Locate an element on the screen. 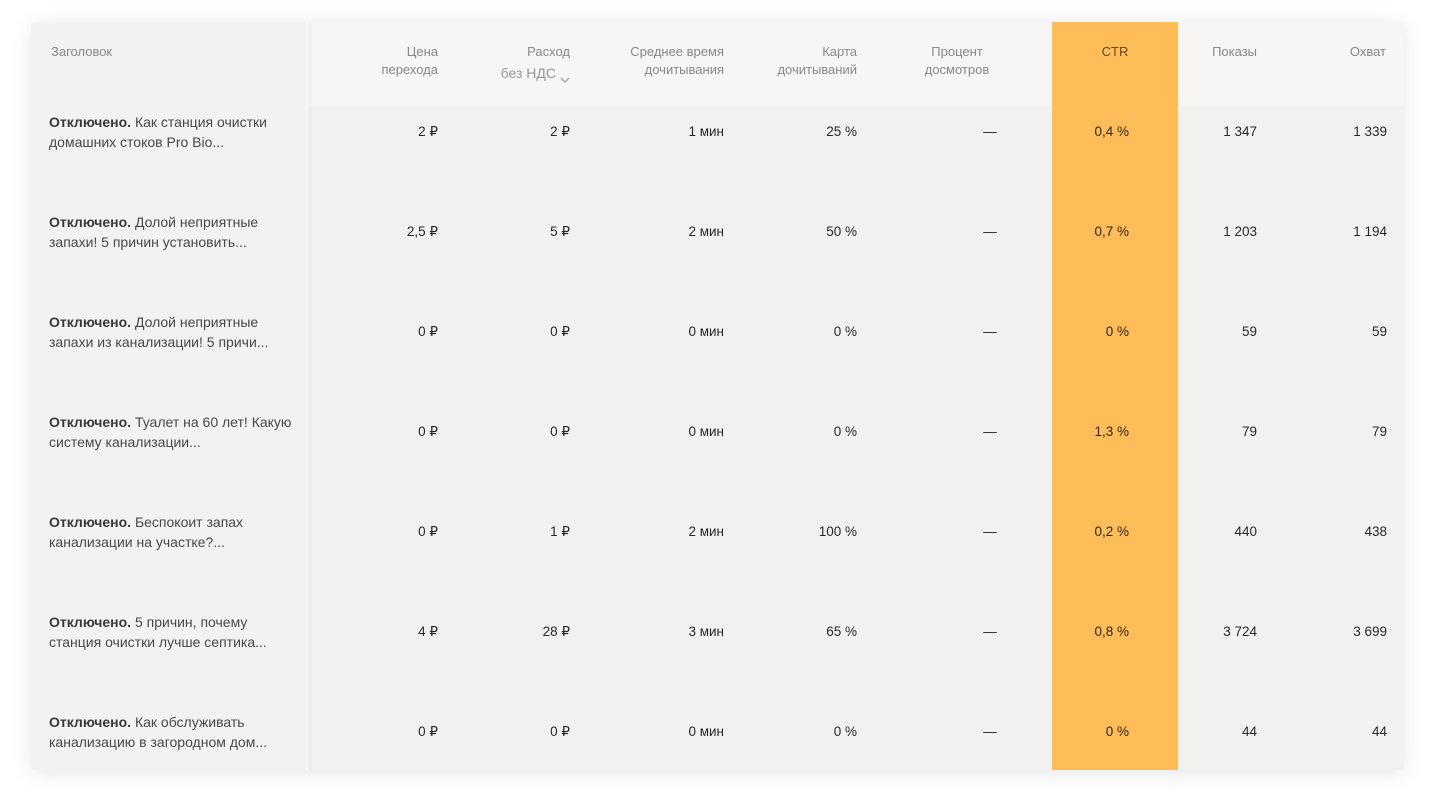  column-header-read-map: Карта дочитываний is located at coordinates (799, 61).